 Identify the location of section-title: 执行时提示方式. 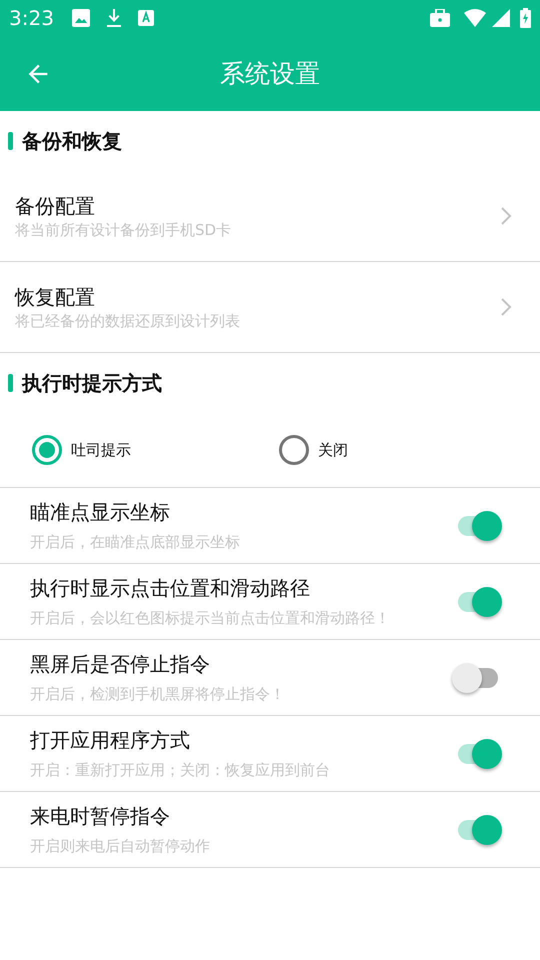
(92, 383).